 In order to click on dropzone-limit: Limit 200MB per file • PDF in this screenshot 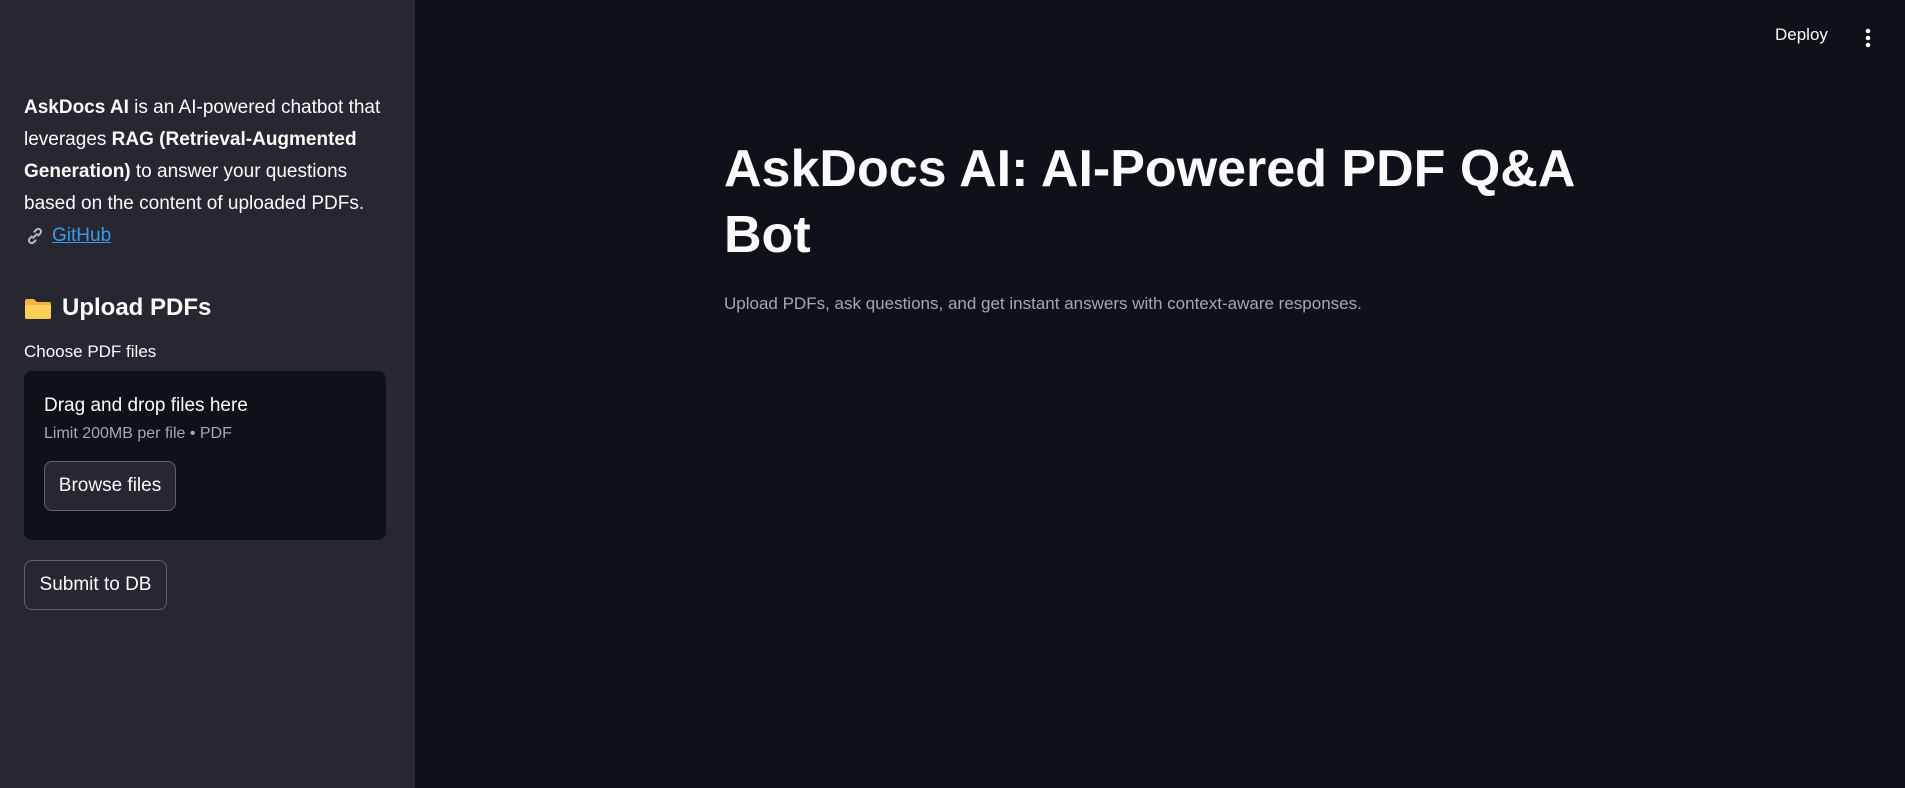, I will do `click(138, 433)`.